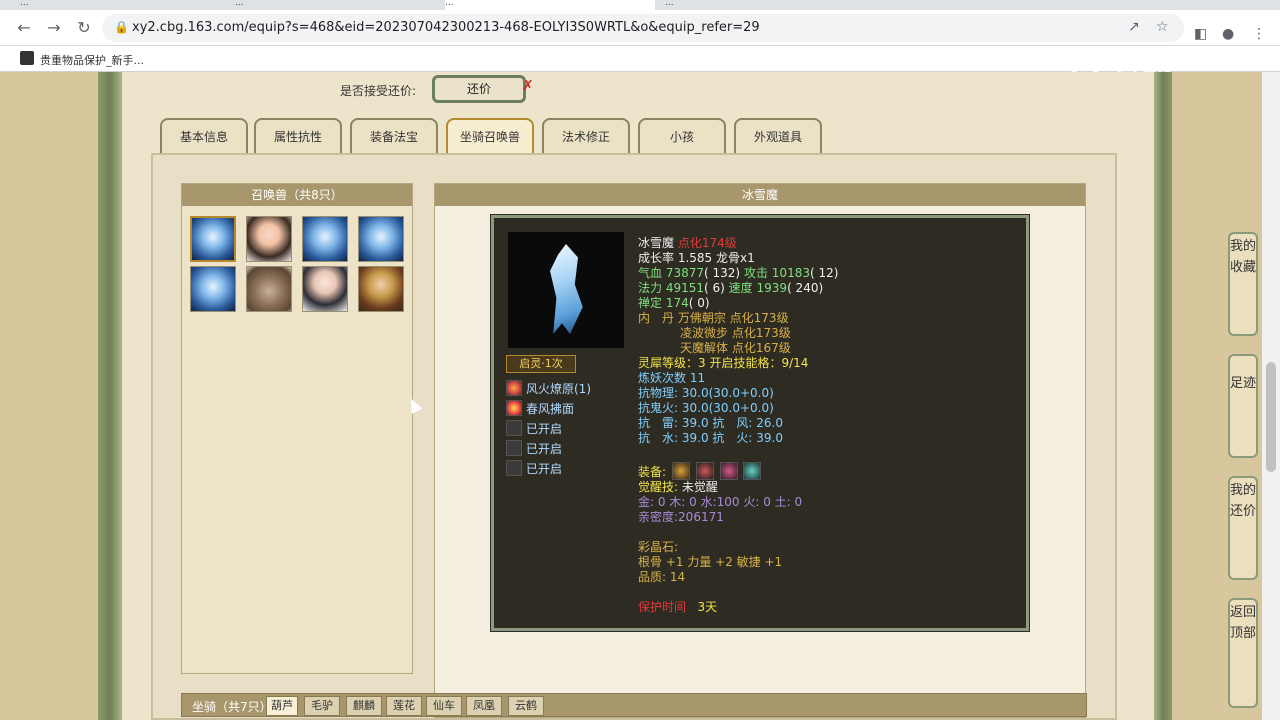 This screenshot has width=1280, height=720. What do you see at coordinates (723, 363) in the screenshot?
I see `lingxi-line: 灵犀等级：3 开启技能格：9/14` at bounding box center [723, 363].